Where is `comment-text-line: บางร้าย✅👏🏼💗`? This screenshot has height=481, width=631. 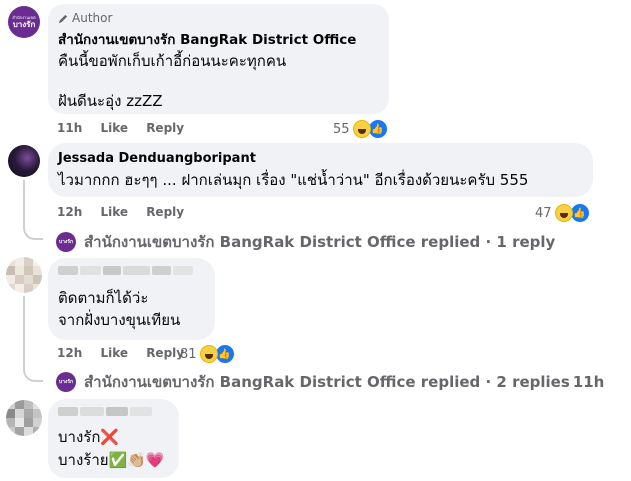
comment-text-line: บางร้าย✅👏🏼💗 is located at coordinates (111, 460).